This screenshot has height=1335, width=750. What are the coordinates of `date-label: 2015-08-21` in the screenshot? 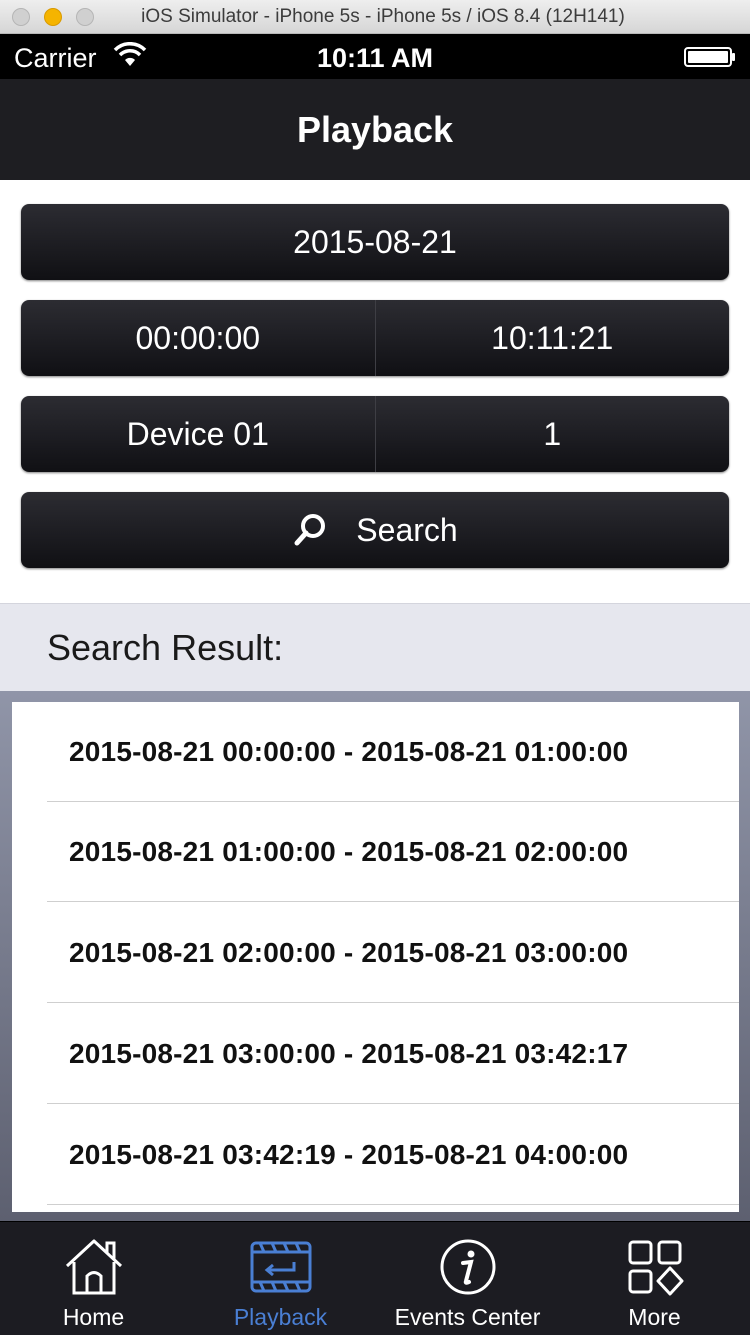 It's located at (375, 241).